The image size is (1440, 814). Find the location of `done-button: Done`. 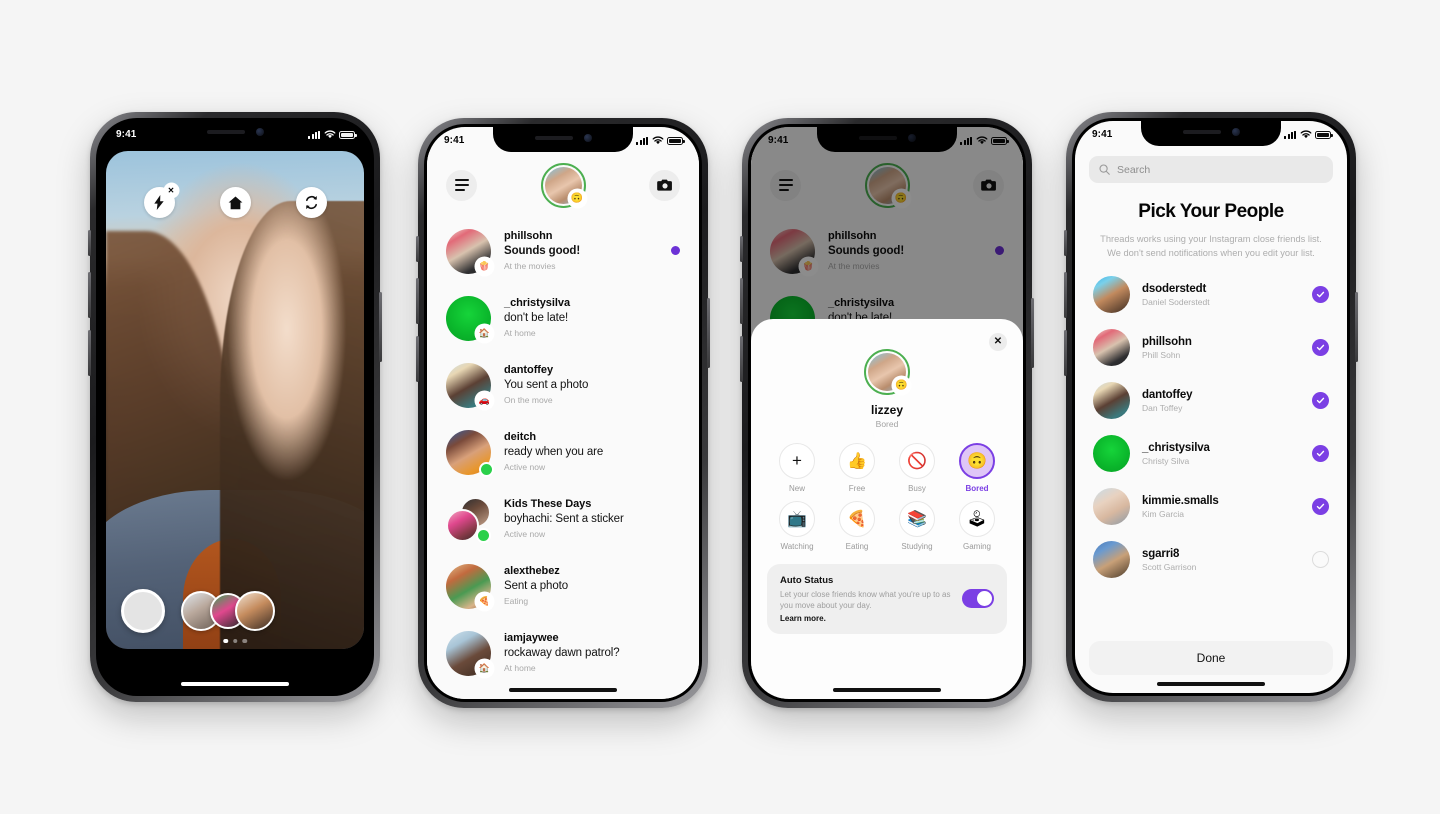

done-button: Done is located at coordinates (1211, 658).